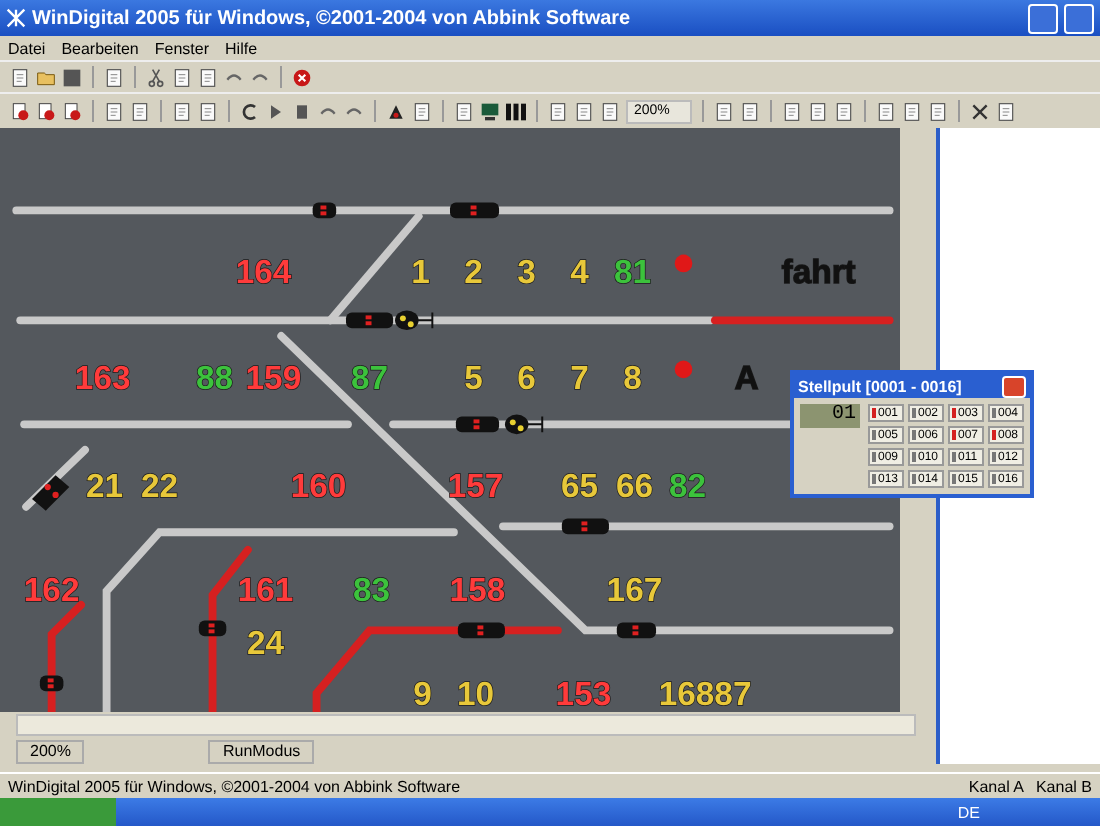  What do you see at coordinates (266, 642) in the screenshot?
I see `track-label: 24` at bounding box center [266, 642].